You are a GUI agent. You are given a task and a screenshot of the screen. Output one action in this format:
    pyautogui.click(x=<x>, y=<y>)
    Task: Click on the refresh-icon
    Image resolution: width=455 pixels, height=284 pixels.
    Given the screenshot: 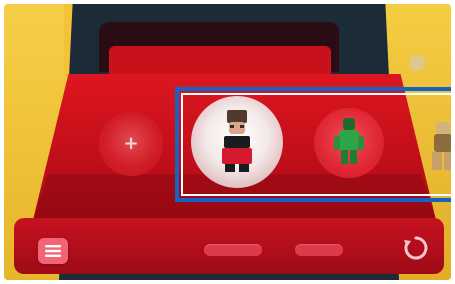 What is the action you would take?
    pyautogui.click(x=416, y=248)
    